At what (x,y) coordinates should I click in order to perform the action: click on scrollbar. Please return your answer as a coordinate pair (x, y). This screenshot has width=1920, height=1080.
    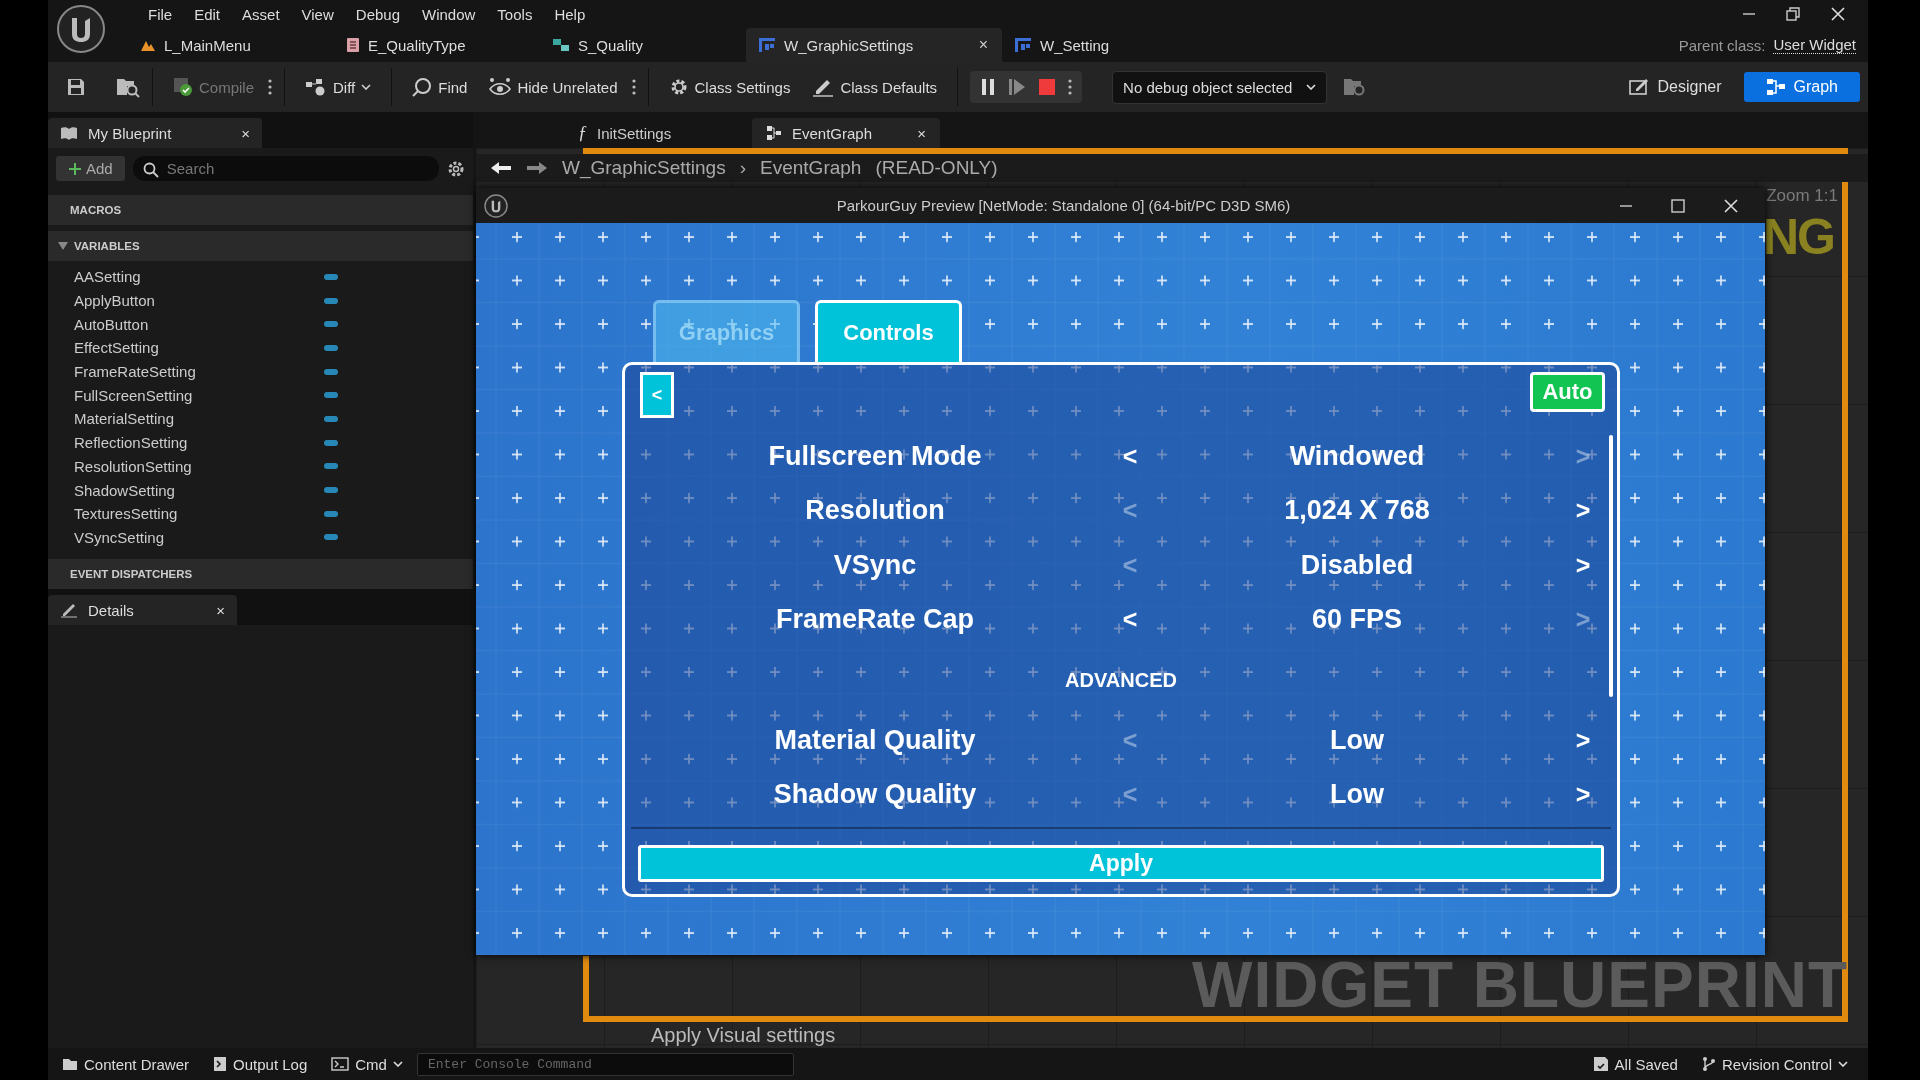
    Looking at the image, I should click on (1611, 566).